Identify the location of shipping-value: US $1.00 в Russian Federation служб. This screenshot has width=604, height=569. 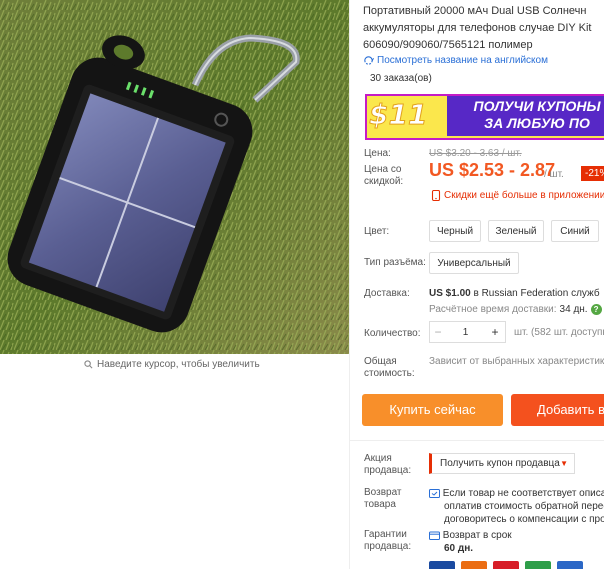
(514, 293).